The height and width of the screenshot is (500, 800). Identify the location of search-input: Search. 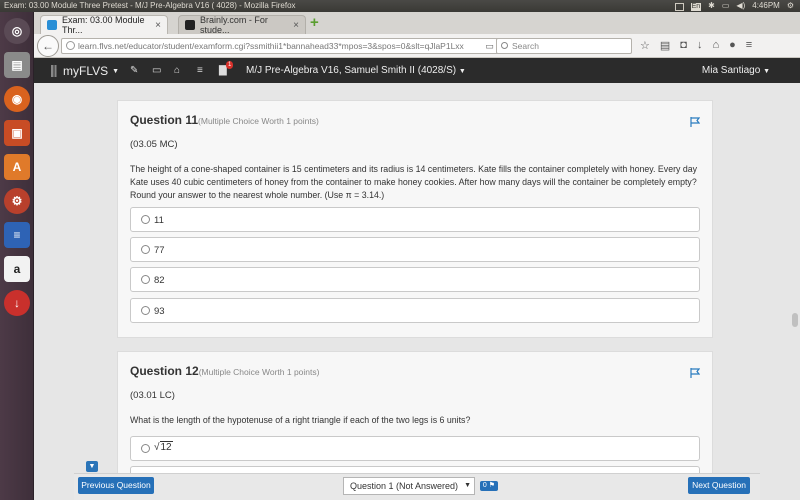
(564, 46).